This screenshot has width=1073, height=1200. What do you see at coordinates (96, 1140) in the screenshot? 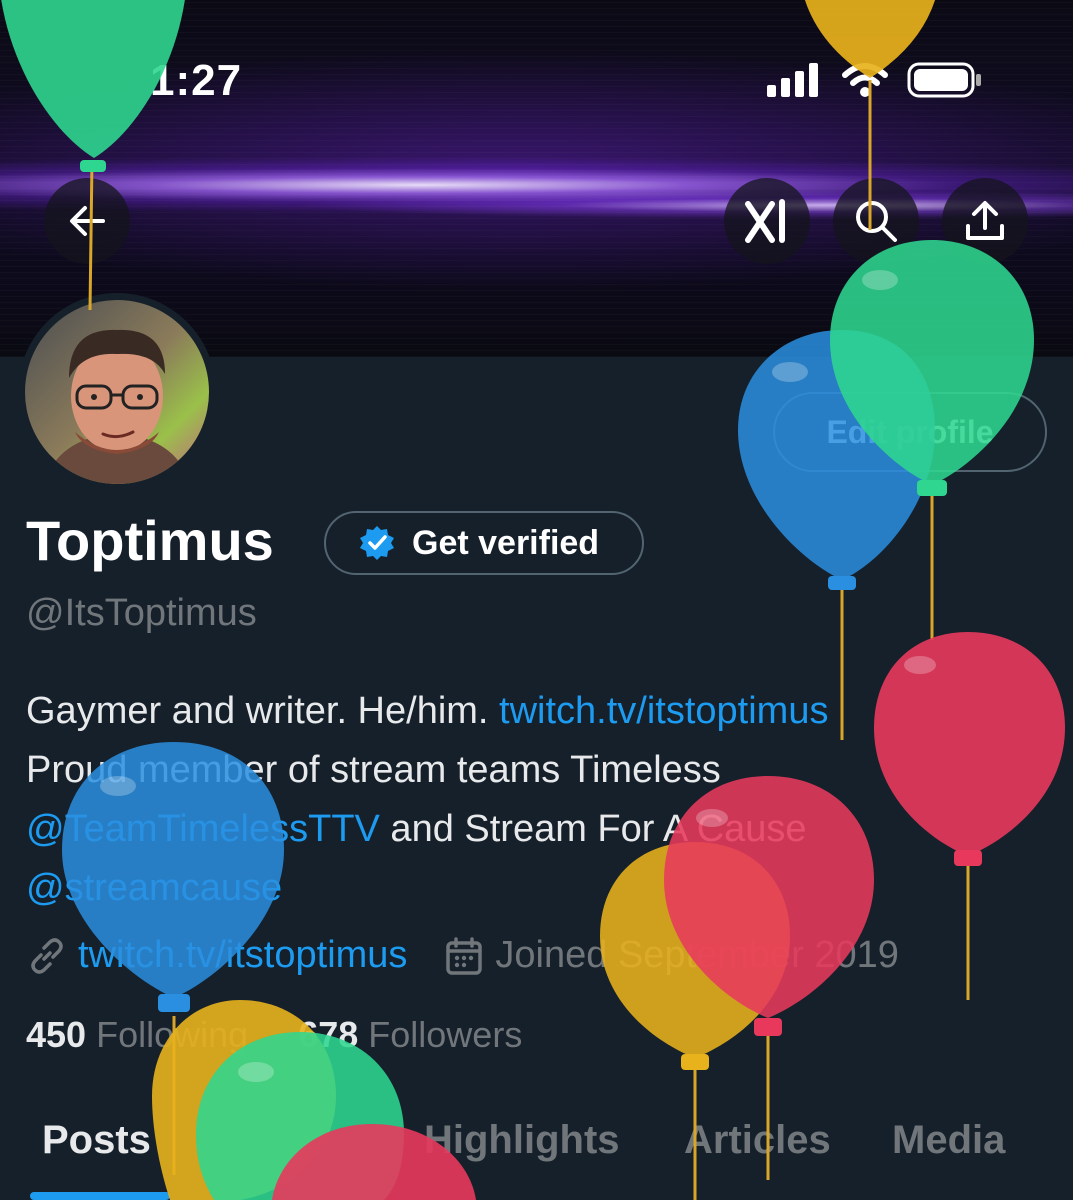
I see `tab-posts: Posts` at bounding box center [96, 1140].